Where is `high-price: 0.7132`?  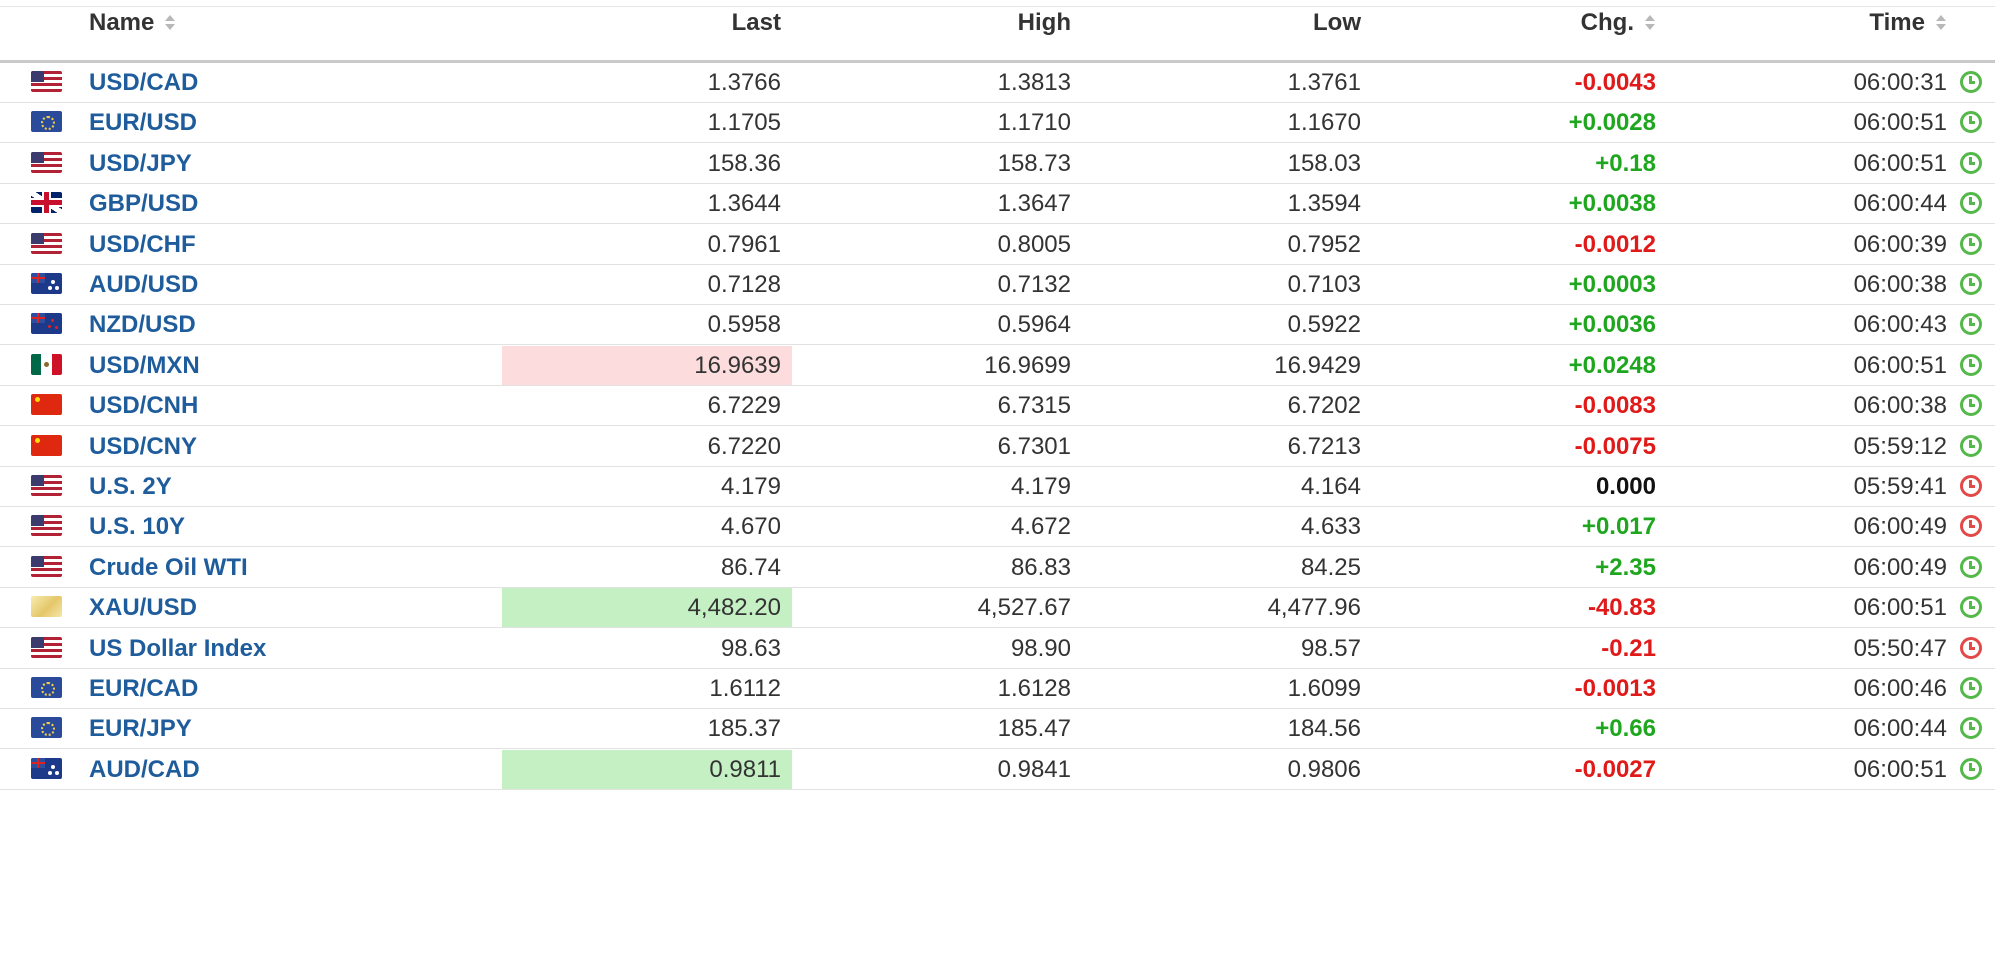
high-price: 0.7132 is located at coordinates (1034, 284).